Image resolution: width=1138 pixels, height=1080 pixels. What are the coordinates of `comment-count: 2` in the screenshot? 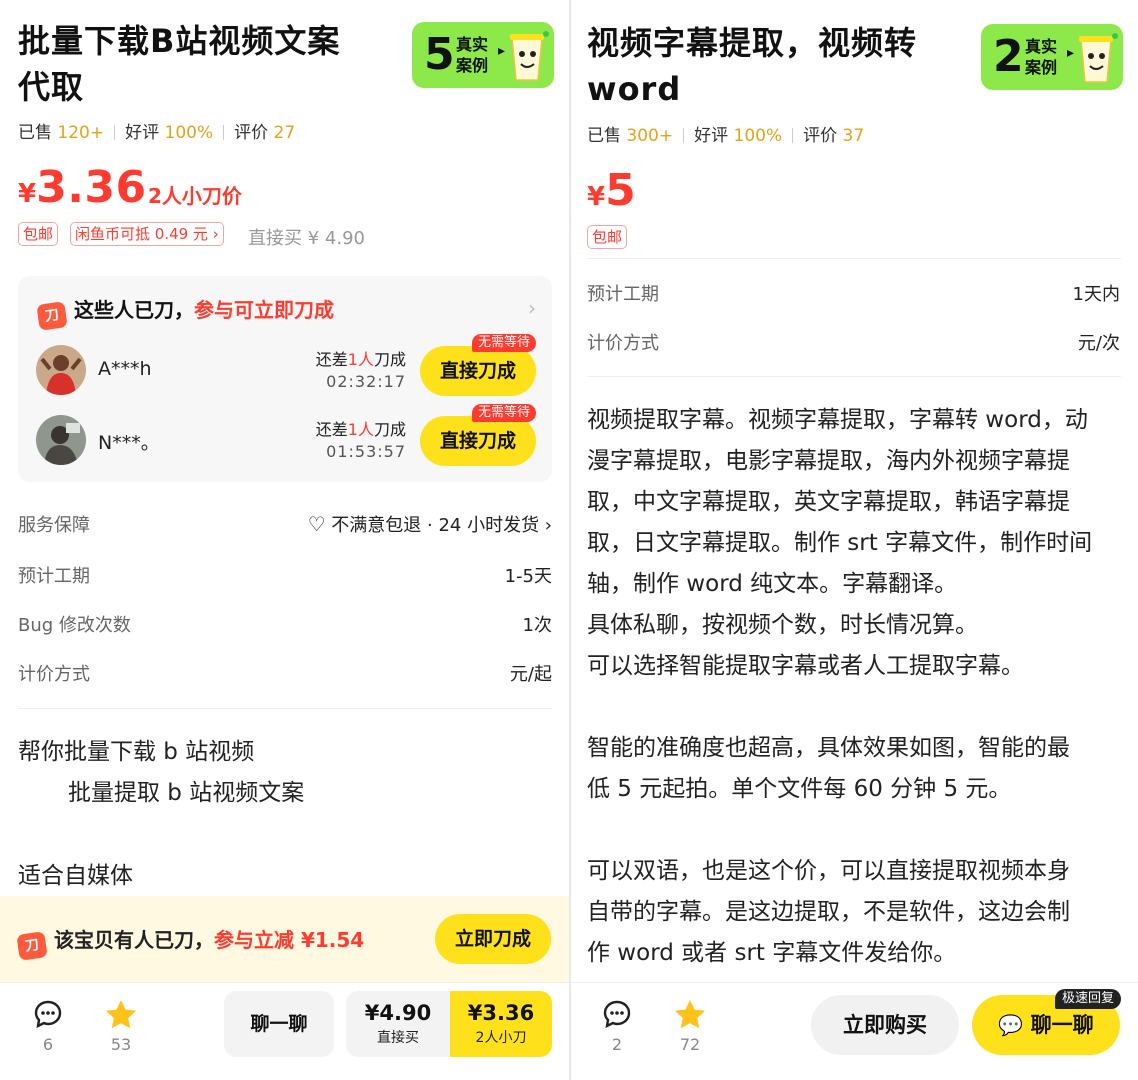 It's located at (617, 1044).